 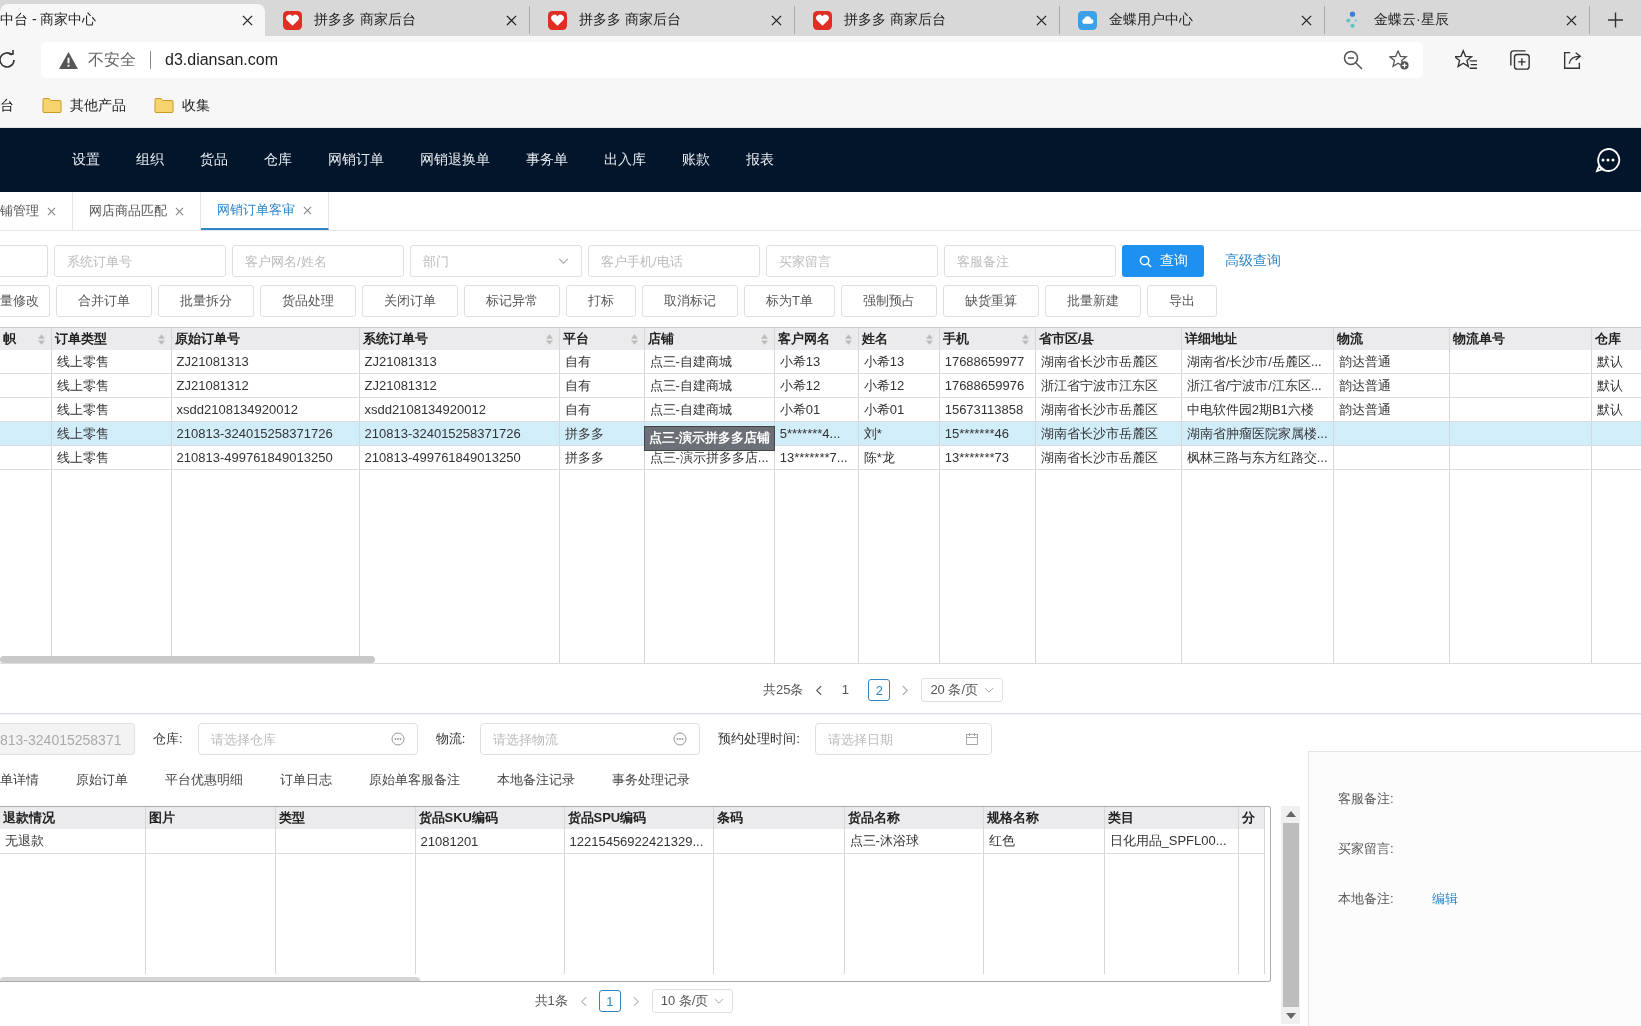 What do you see at coordinates (278, 160) in the screenshot?
I see `nav-item: 仓库` at bounding box center [278, 160].